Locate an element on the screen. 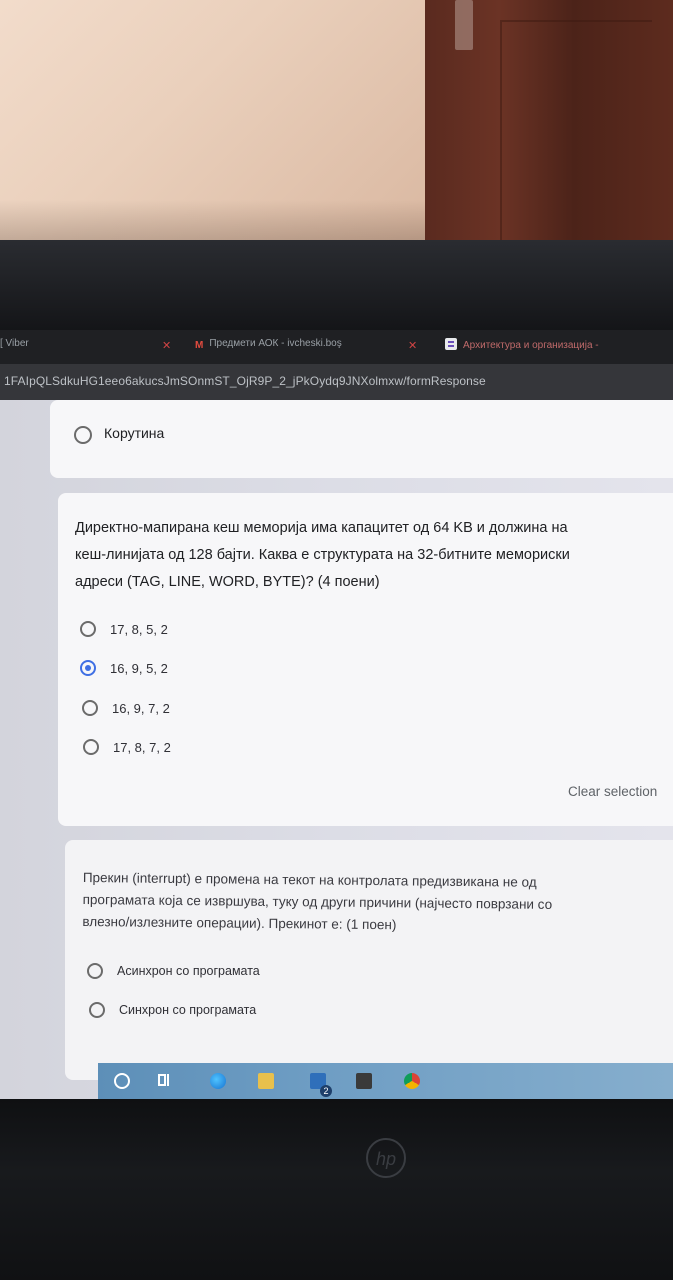 This screenshot has width=673, height=1280. laptop-top-bezel is located at coordinates (336, 285).